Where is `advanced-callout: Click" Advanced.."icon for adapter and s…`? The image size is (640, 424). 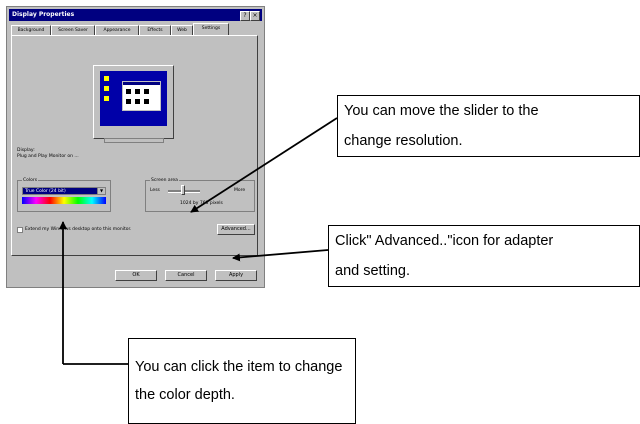 advanced-callout: Click" Advanced.."icon for adapter and s… is located at coordinates (484, 256).